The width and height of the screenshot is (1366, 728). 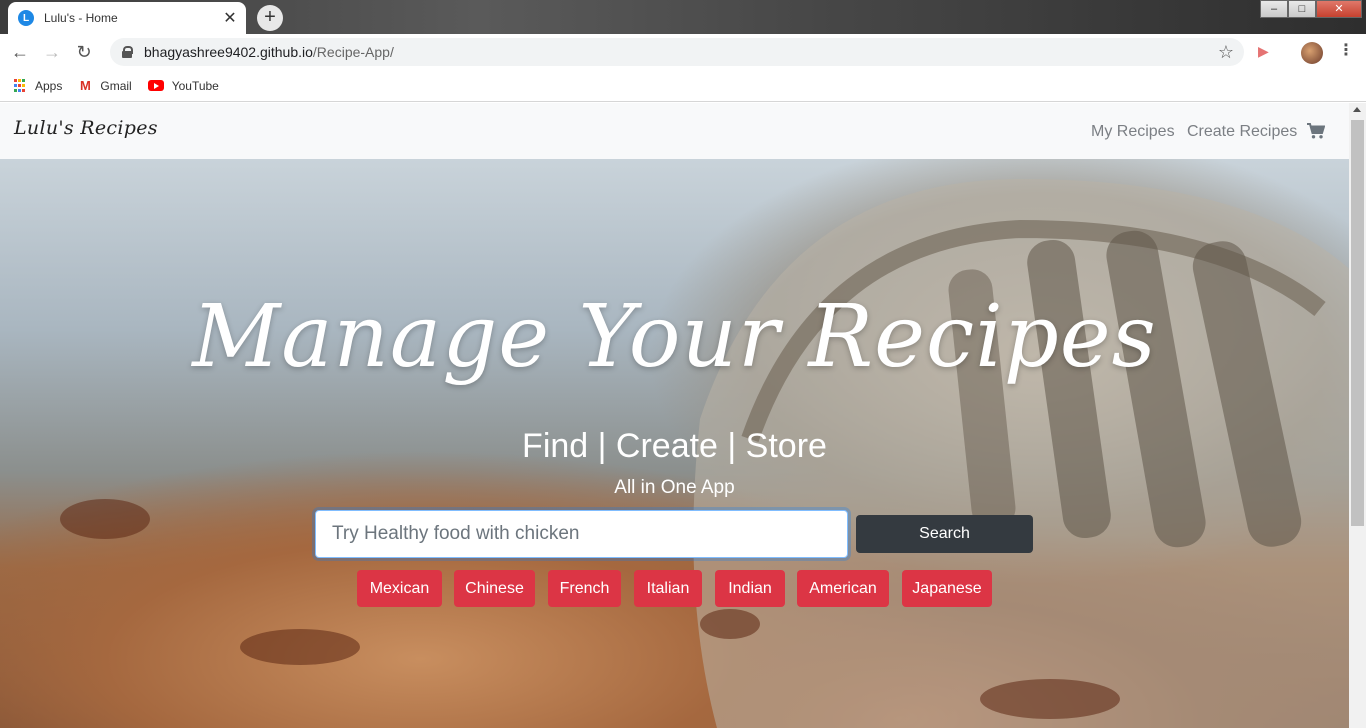 What do you see at coordinates (230, 18) in the screenshot?
I see `tab-close-icon: ✕` at bounding box center [230, 18].